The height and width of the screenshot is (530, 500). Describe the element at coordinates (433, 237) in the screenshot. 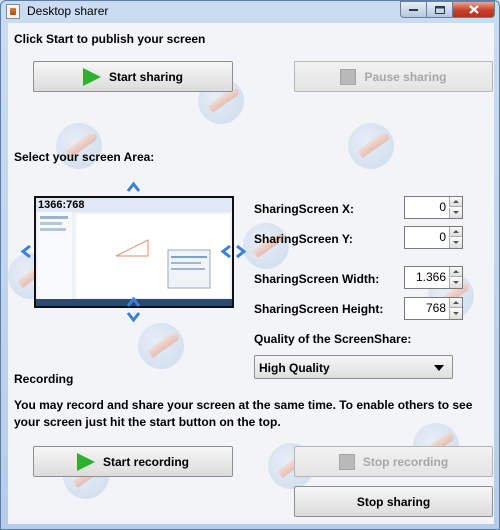

I see `sharing-y-spinner: 0` at that location.